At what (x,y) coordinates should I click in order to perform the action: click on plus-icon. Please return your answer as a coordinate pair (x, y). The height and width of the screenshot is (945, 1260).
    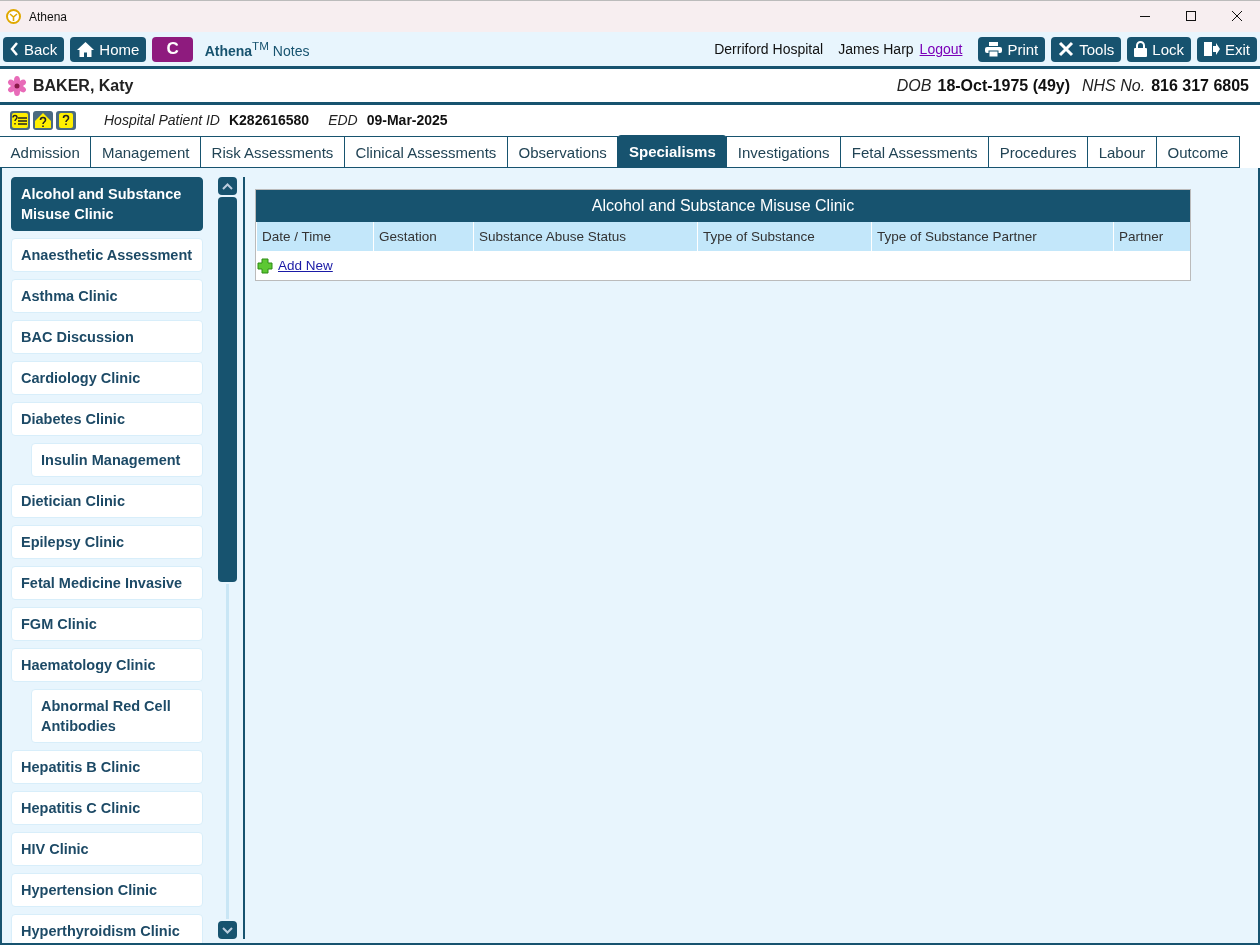
    Looking at the image, I should click on (265, 265).